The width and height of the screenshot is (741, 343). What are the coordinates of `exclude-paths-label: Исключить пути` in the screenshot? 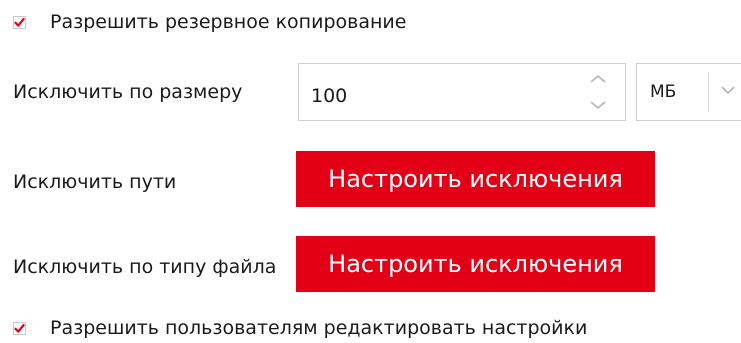 It's located at (95, 182).